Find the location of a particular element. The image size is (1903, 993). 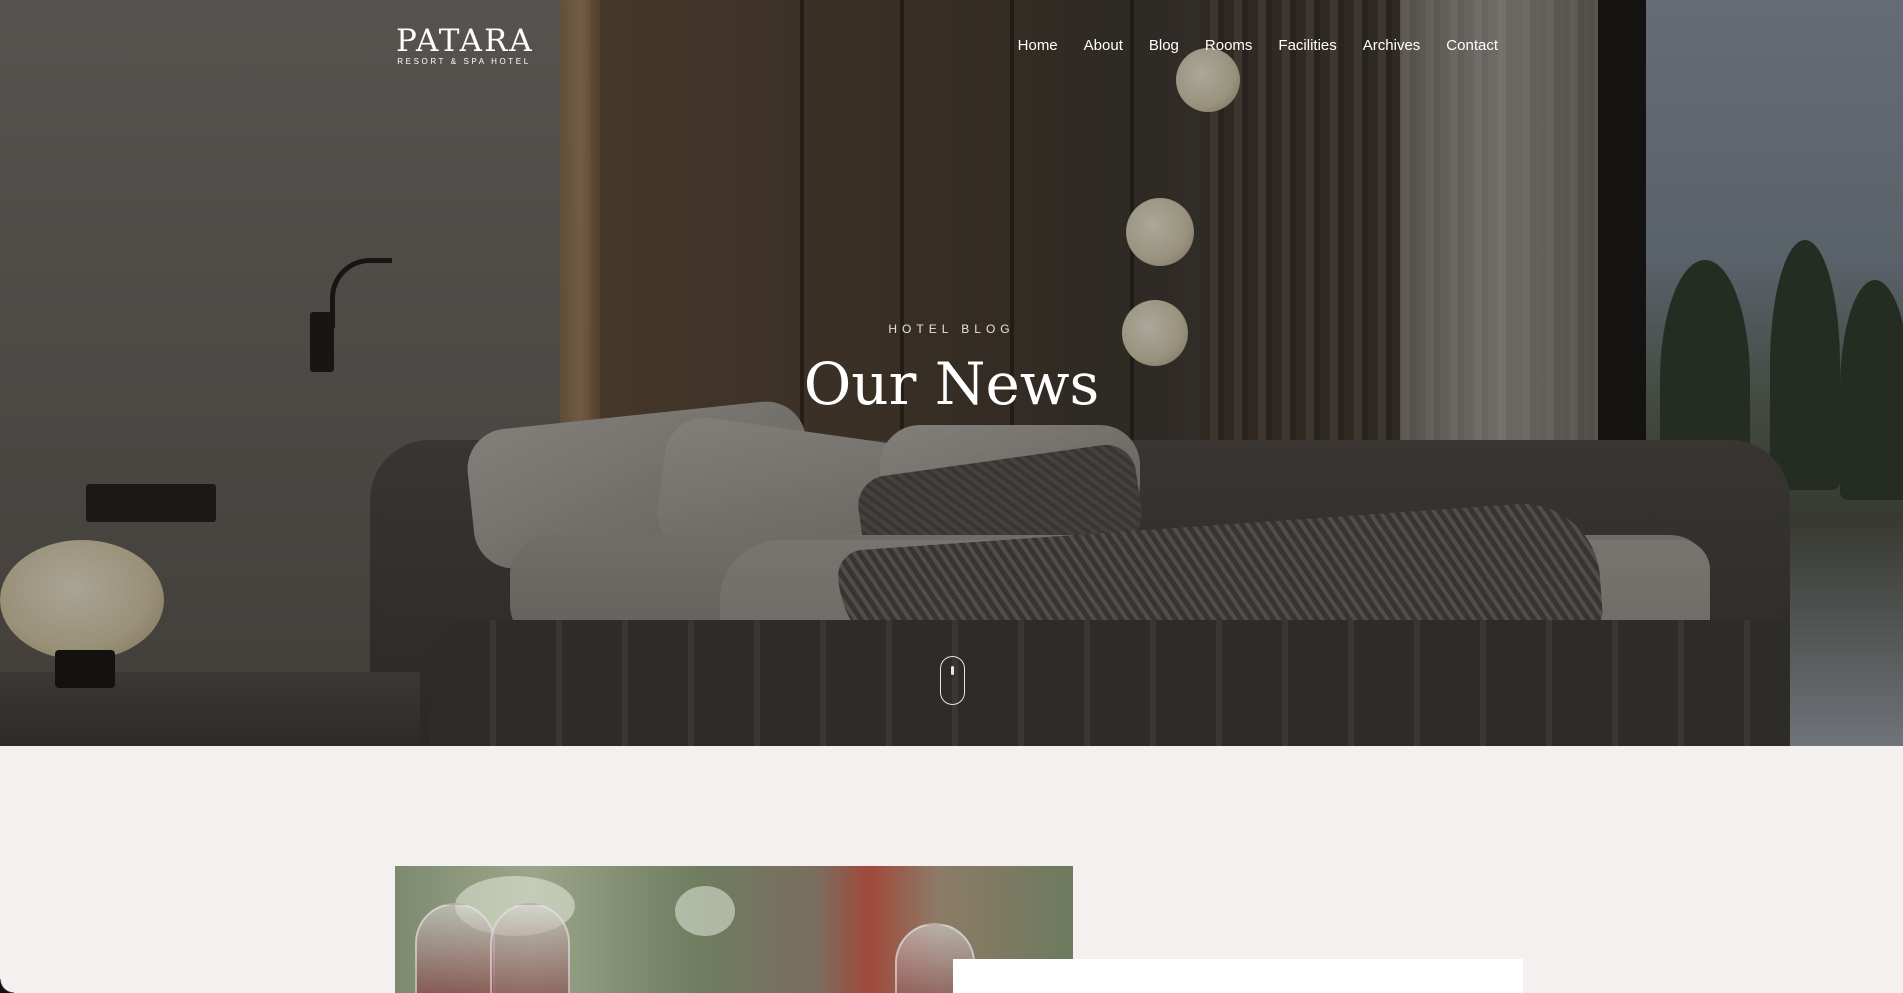

nav-item-about: About is located at coordinates (1103, 45).